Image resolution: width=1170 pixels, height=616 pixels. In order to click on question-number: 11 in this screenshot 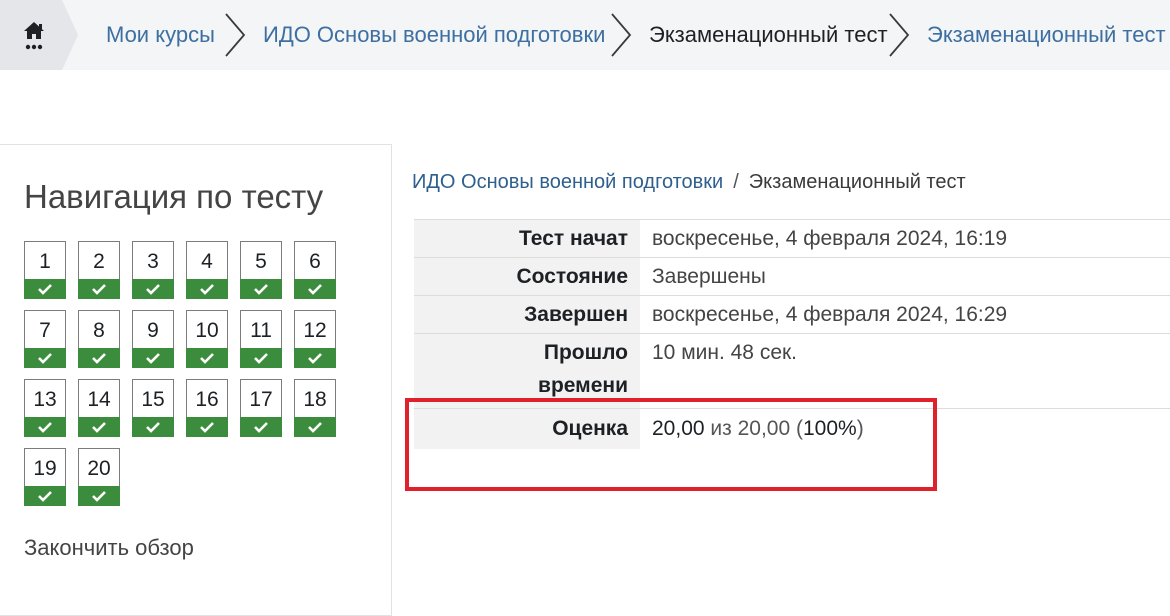, I will do `click(261, 330)`.